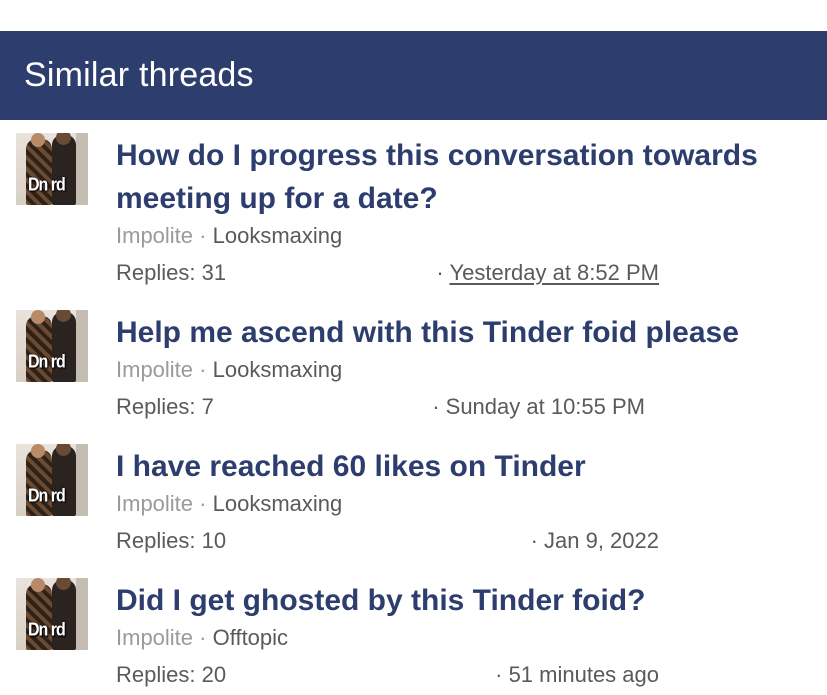  I want to click on thread-title: I have reached 60 likes on Tinder, so click(466, 466).